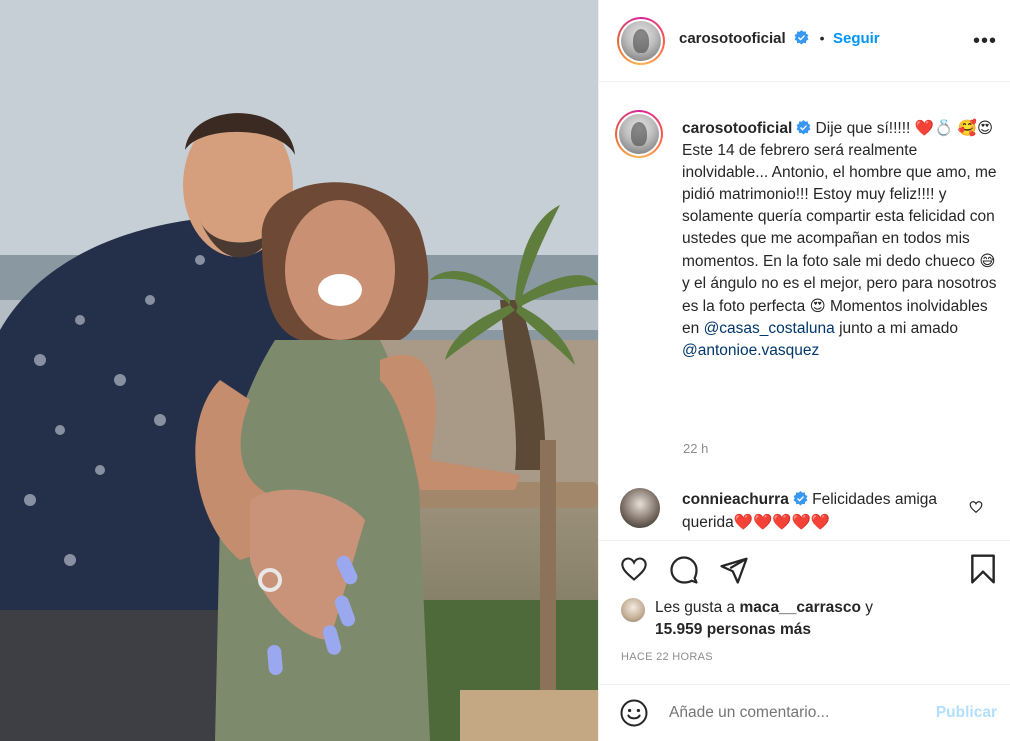 This screenshot has height=741, width=1010. Describe the element at coordinates (976, 507) in the screenshot. I see `comment-like-heart-icon` at that location.